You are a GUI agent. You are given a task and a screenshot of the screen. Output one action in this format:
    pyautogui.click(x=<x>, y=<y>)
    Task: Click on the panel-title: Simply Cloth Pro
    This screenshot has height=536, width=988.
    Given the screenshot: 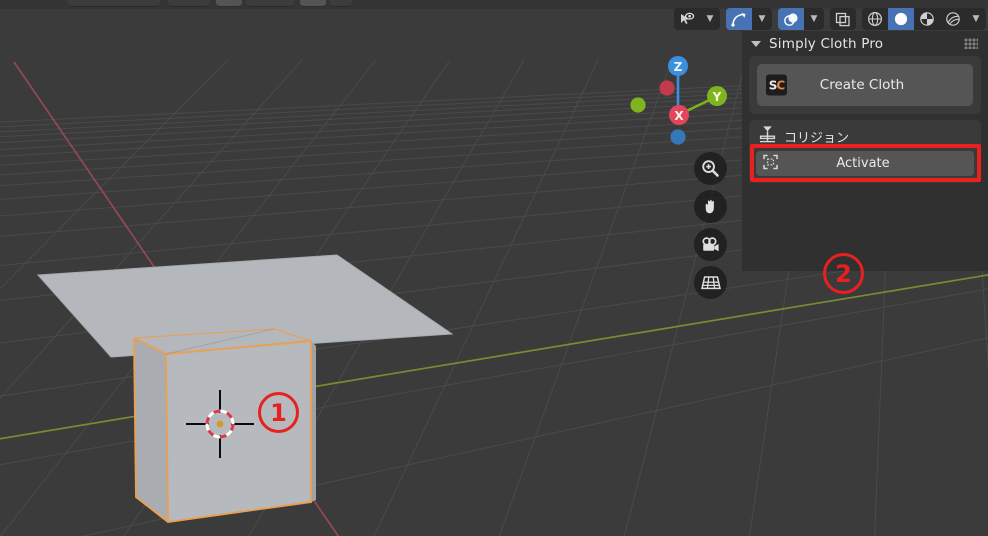 What is the action you would take?
    pyautogui.click(x=826, y=43)
    